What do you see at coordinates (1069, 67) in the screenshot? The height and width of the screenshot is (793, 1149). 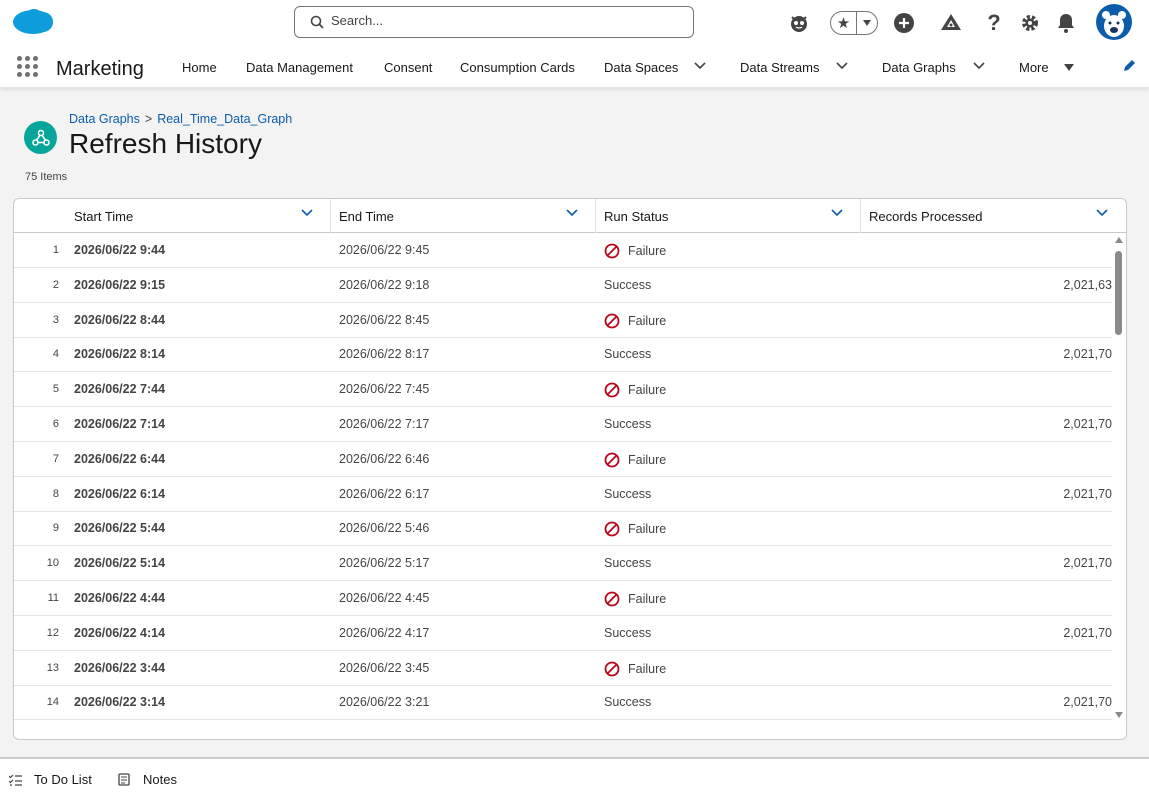 I see `caret-down-icon` at bounding box center [1069, 67].